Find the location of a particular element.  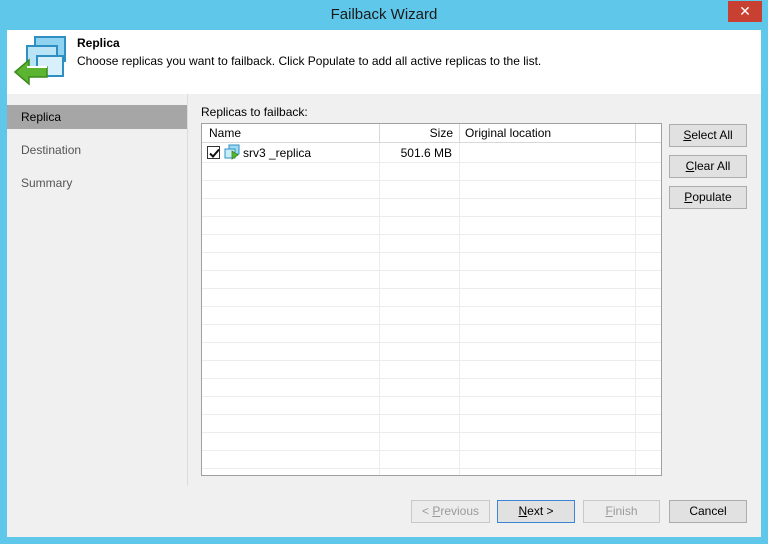

previous-prefix: < is located at coordinates (427, 511).